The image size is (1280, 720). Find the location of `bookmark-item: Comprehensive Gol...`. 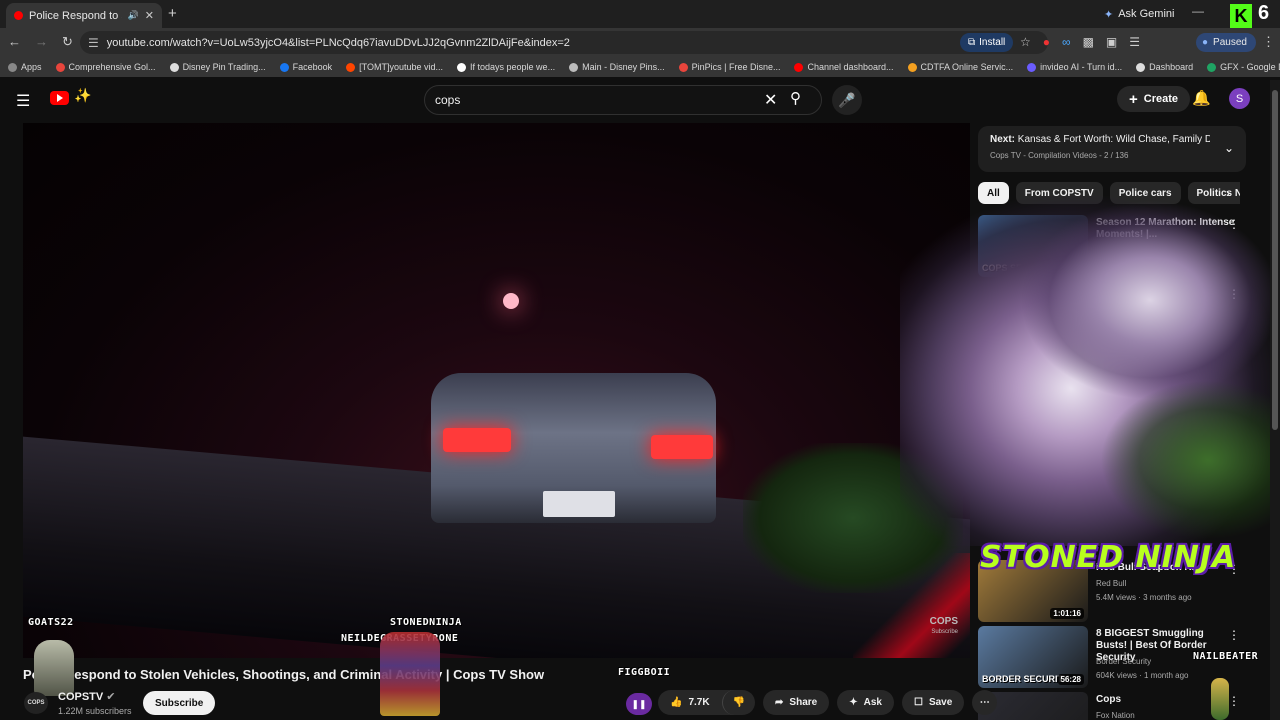

bookmark-item: Comprehensive Gol... is located at coordinates (105, 67).